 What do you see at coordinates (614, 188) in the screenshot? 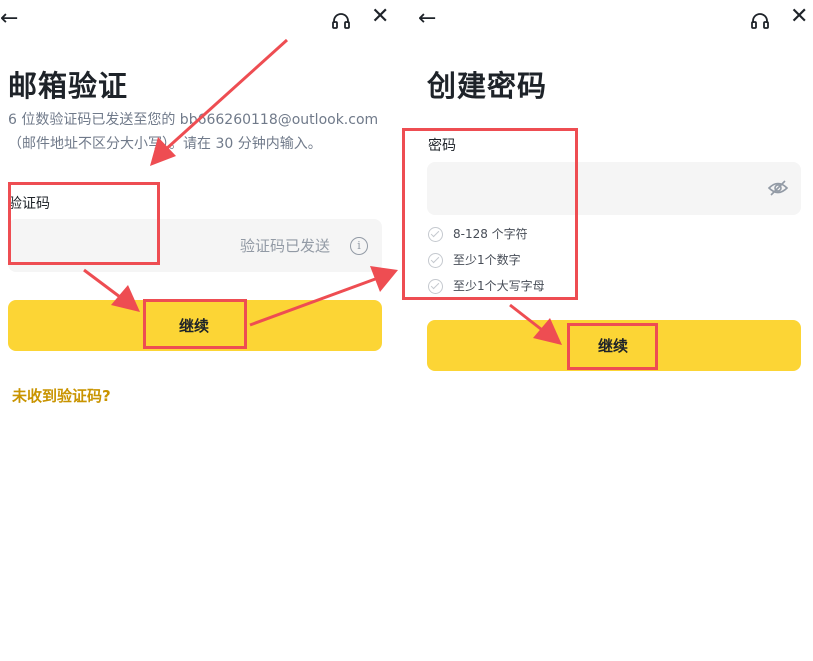
I see `password-input` at bounding box center [614, 188].